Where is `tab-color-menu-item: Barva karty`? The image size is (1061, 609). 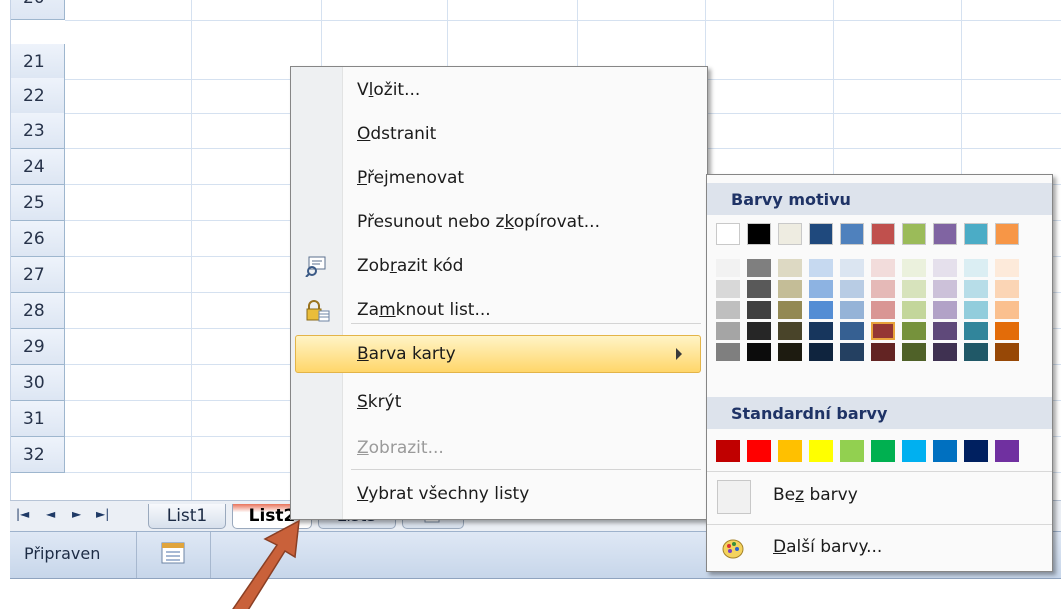 tab-color-menu-item: Barva karty is located at coordinates (498, 354).